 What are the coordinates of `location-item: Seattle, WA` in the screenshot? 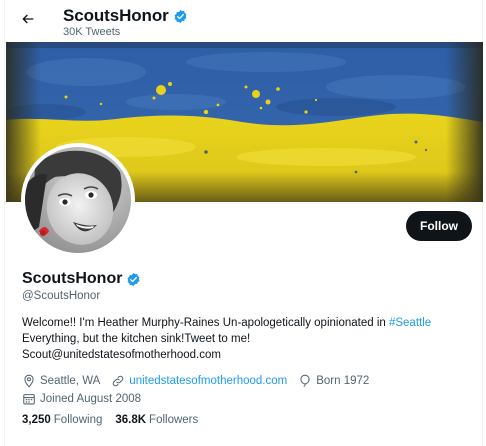 It's located at (61, 381).